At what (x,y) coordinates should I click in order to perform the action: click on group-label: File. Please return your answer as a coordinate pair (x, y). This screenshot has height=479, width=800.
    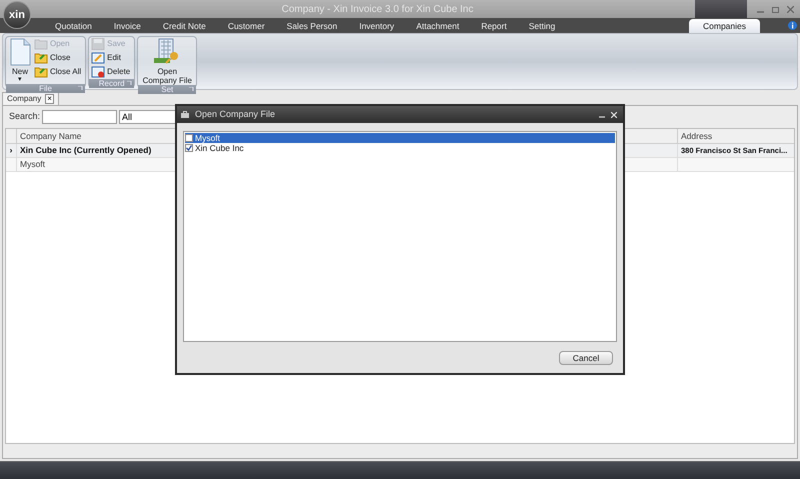
    Looking at the image, I should click on (45, 88).